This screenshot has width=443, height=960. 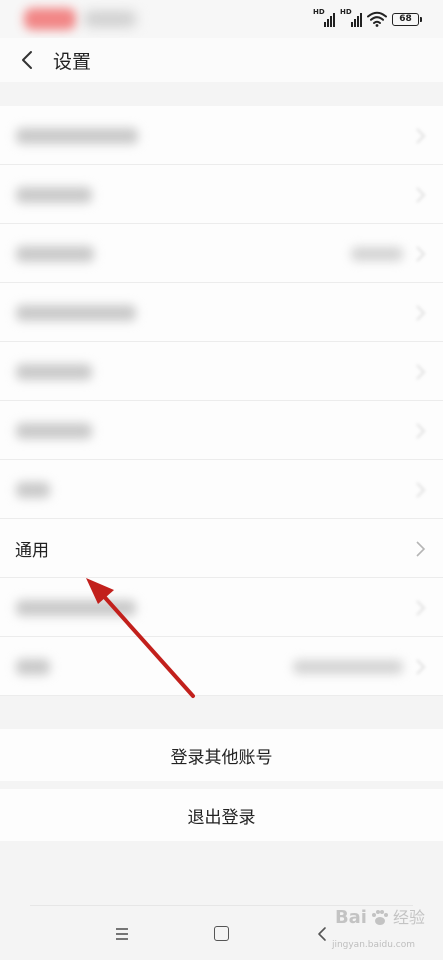 I want to click on header-bar: 设置, so click(x=221, y=60).